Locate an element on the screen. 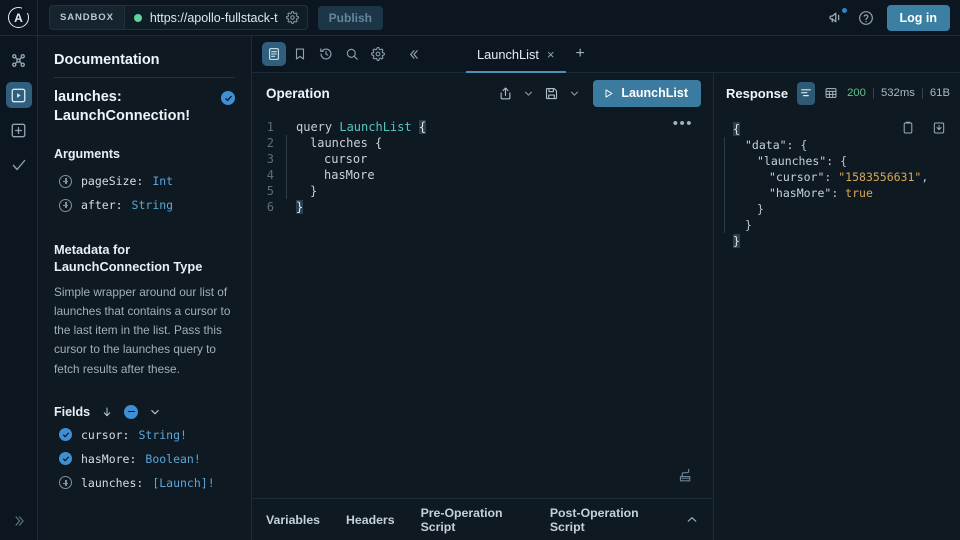 This screenshot has height=540, width=960. code-token: hasMore is located at coordinates (349, 175).